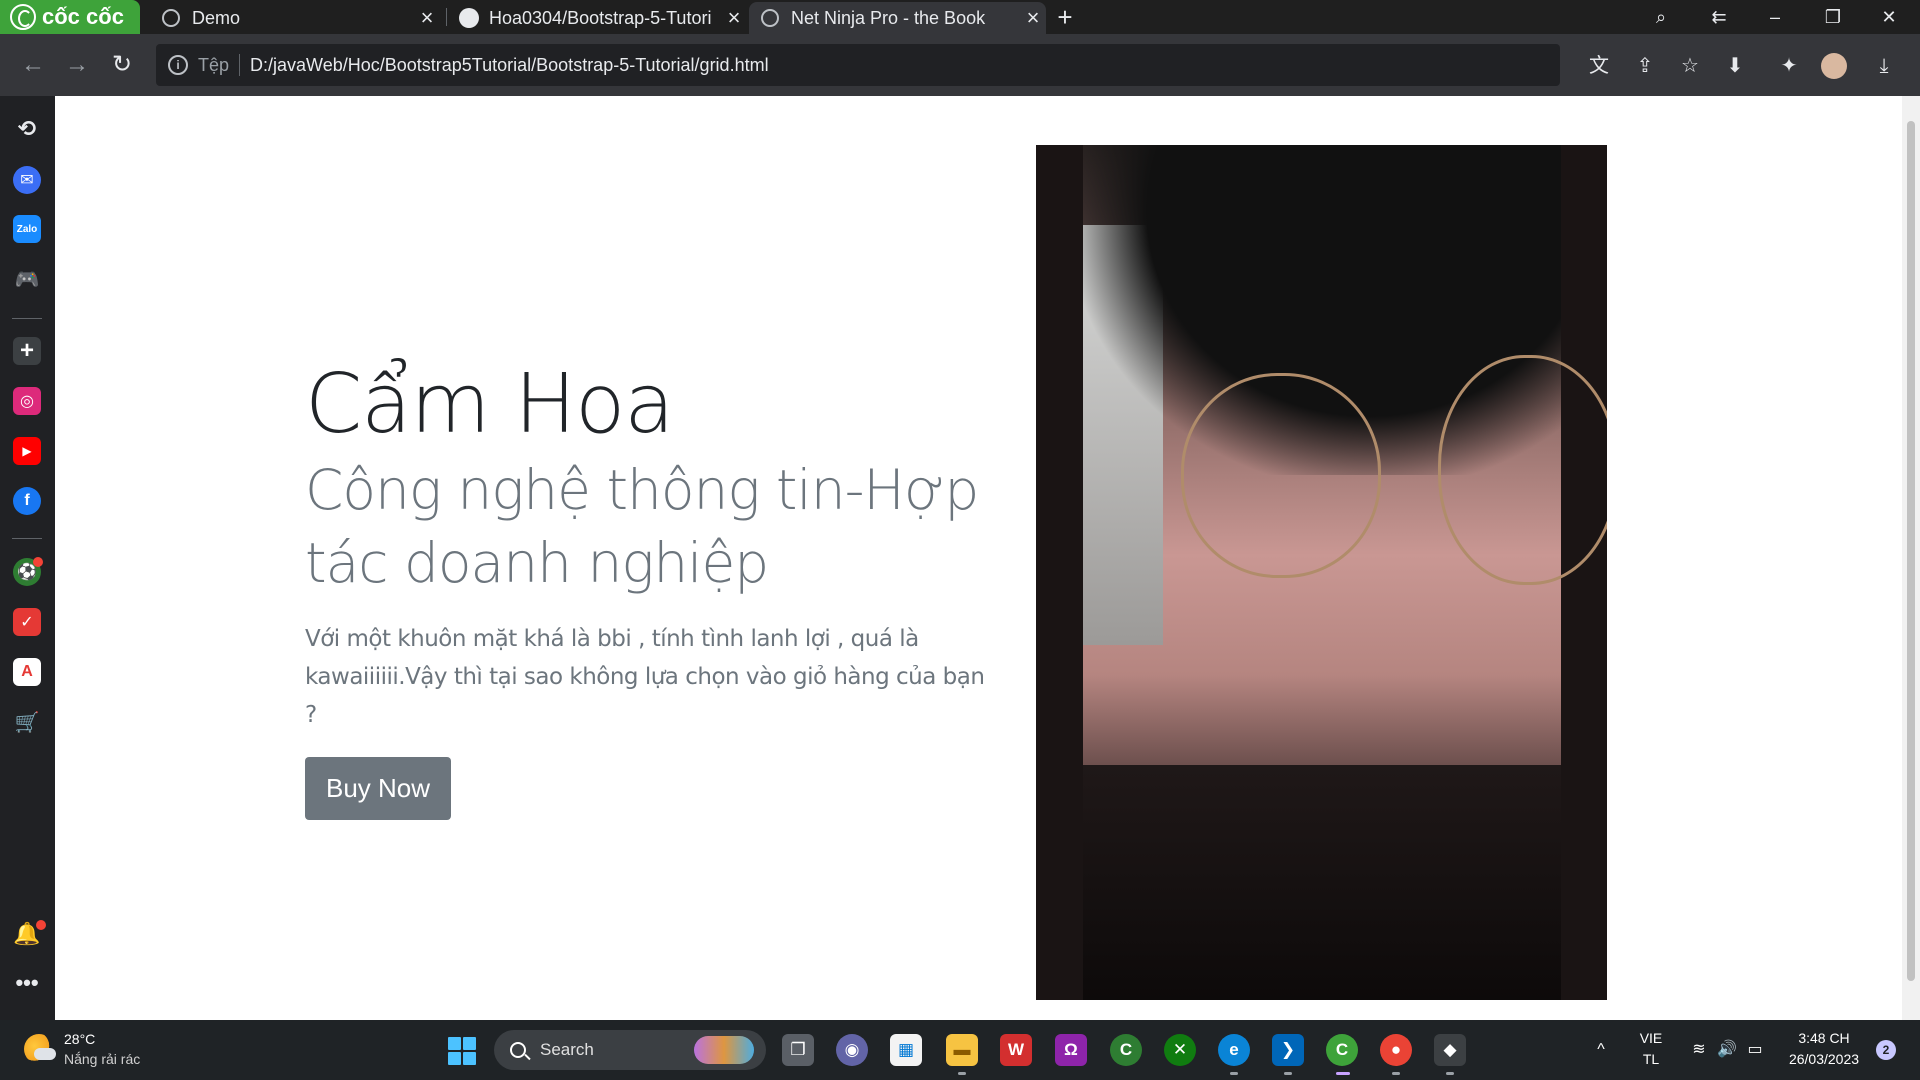  I want to click on minimize-button: –, so click(1775, 17).